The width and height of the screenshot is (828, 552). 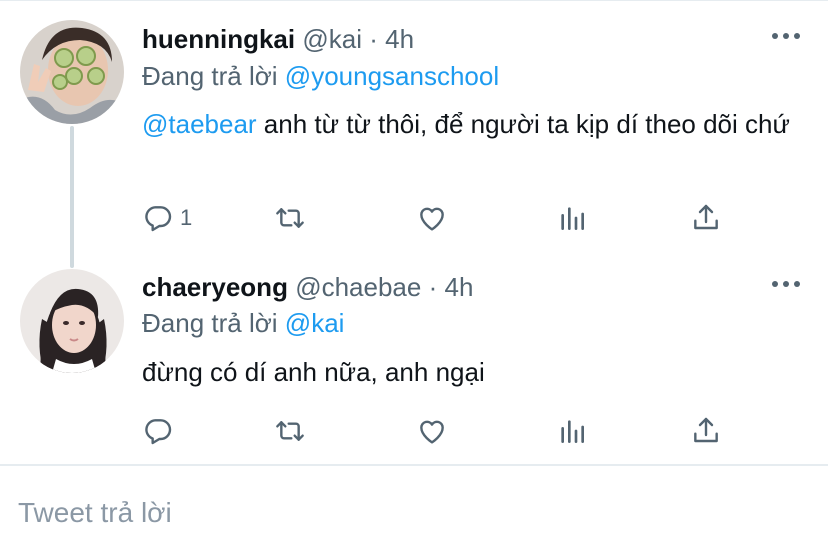 I want to click on reply-button, so click(x=161, y=431).